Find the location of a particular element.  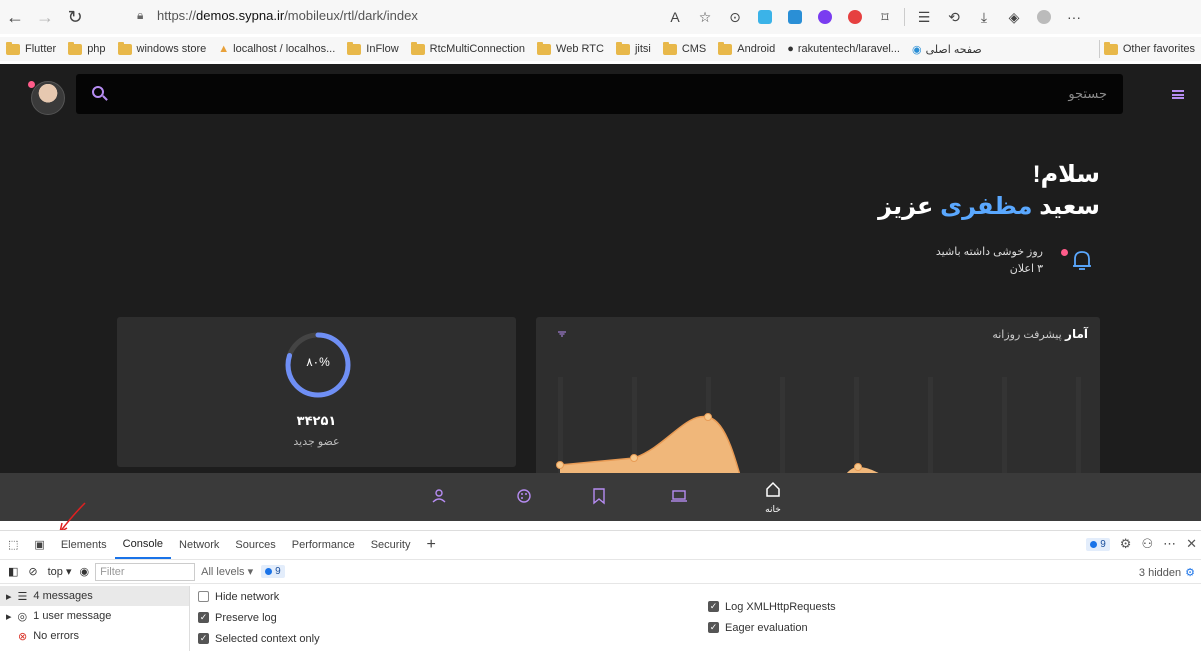

add-tab-icon: + is located at coordinates (430, 545).